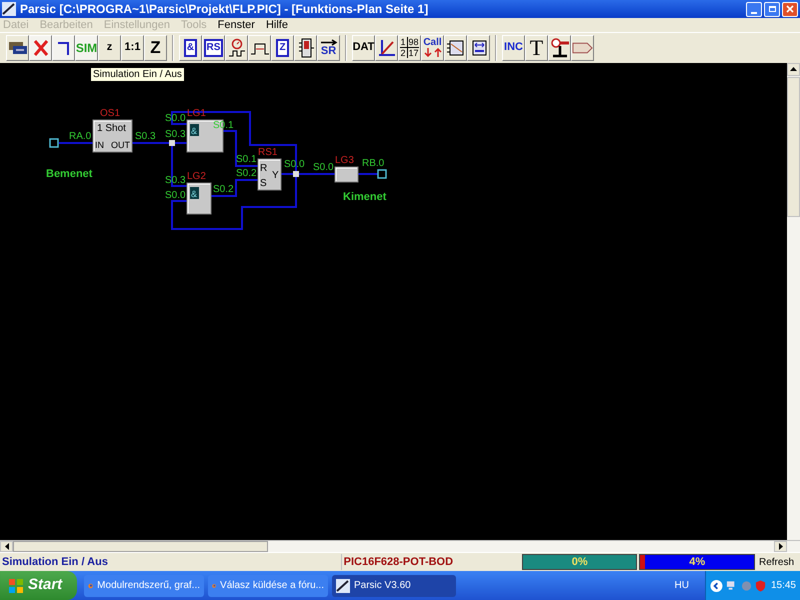 This screenshot has width=800, height=600. I want to click on block-text: 1 Shot, so click(111, 128).